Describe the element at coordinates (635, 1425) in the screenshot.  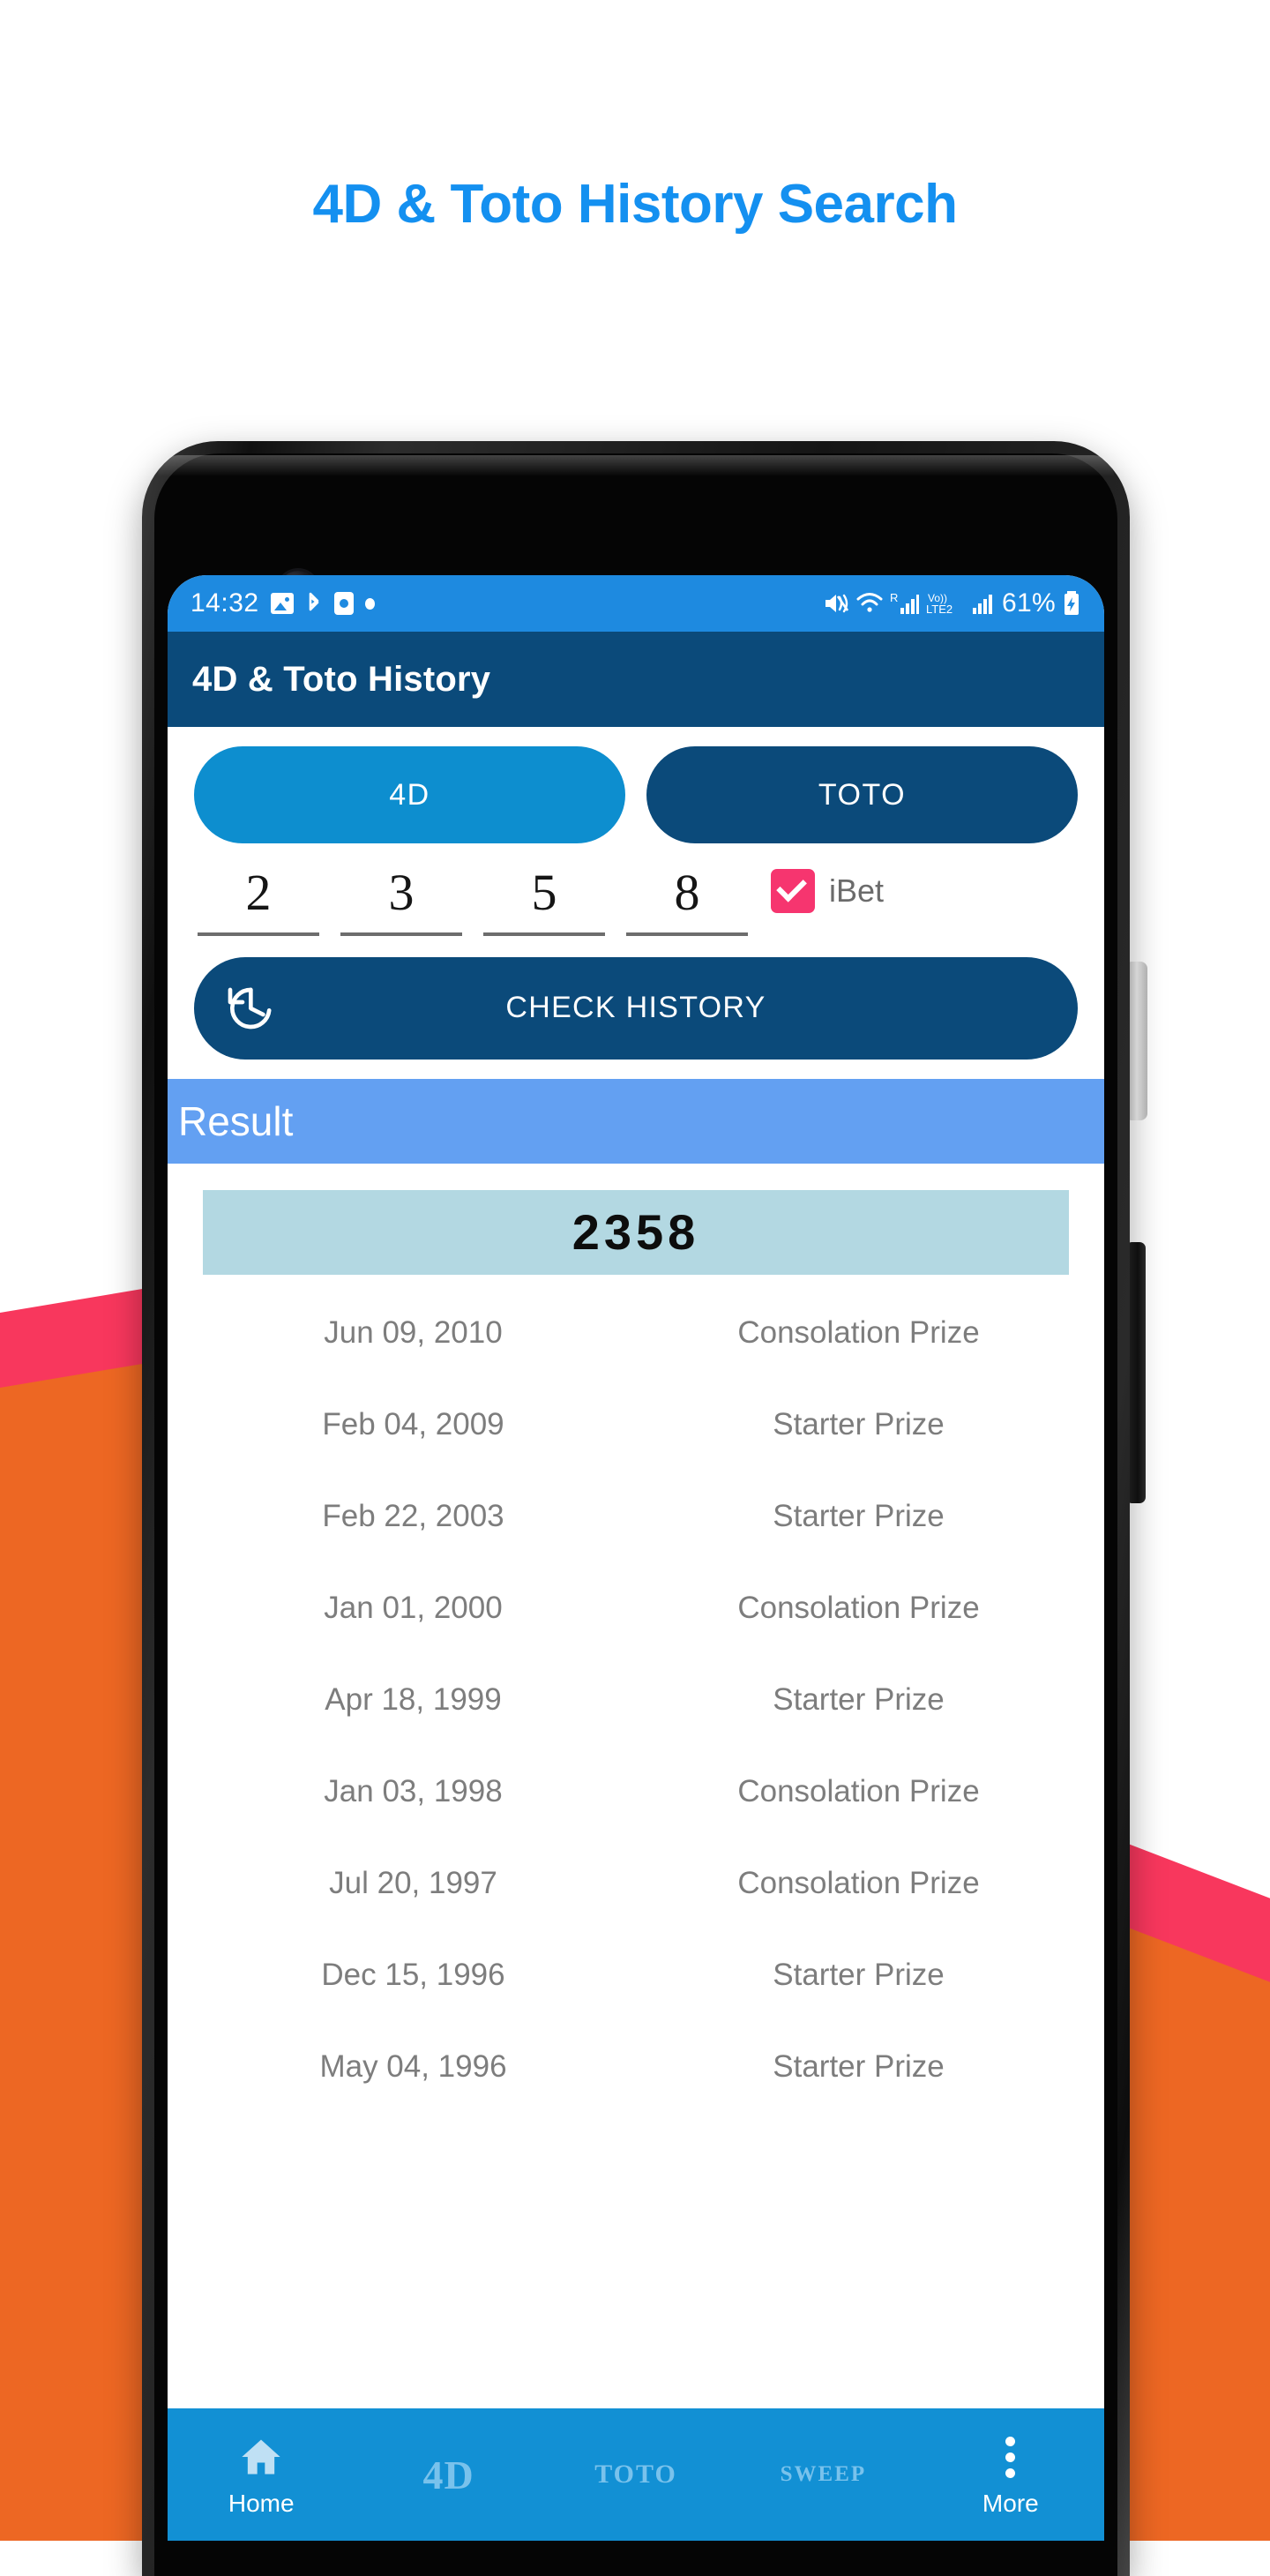
I see `table-row: Feb 04, 2009 Starter Prize` at that location.